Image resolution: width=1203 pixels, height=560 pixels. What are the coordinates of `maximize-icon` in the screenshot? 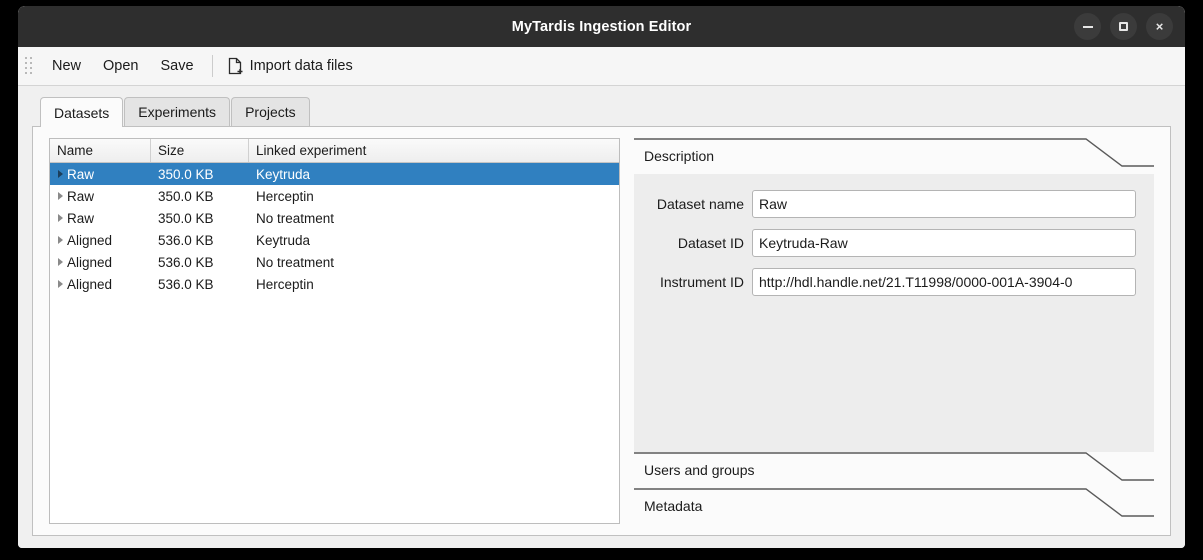 It's located at (1123, 26).